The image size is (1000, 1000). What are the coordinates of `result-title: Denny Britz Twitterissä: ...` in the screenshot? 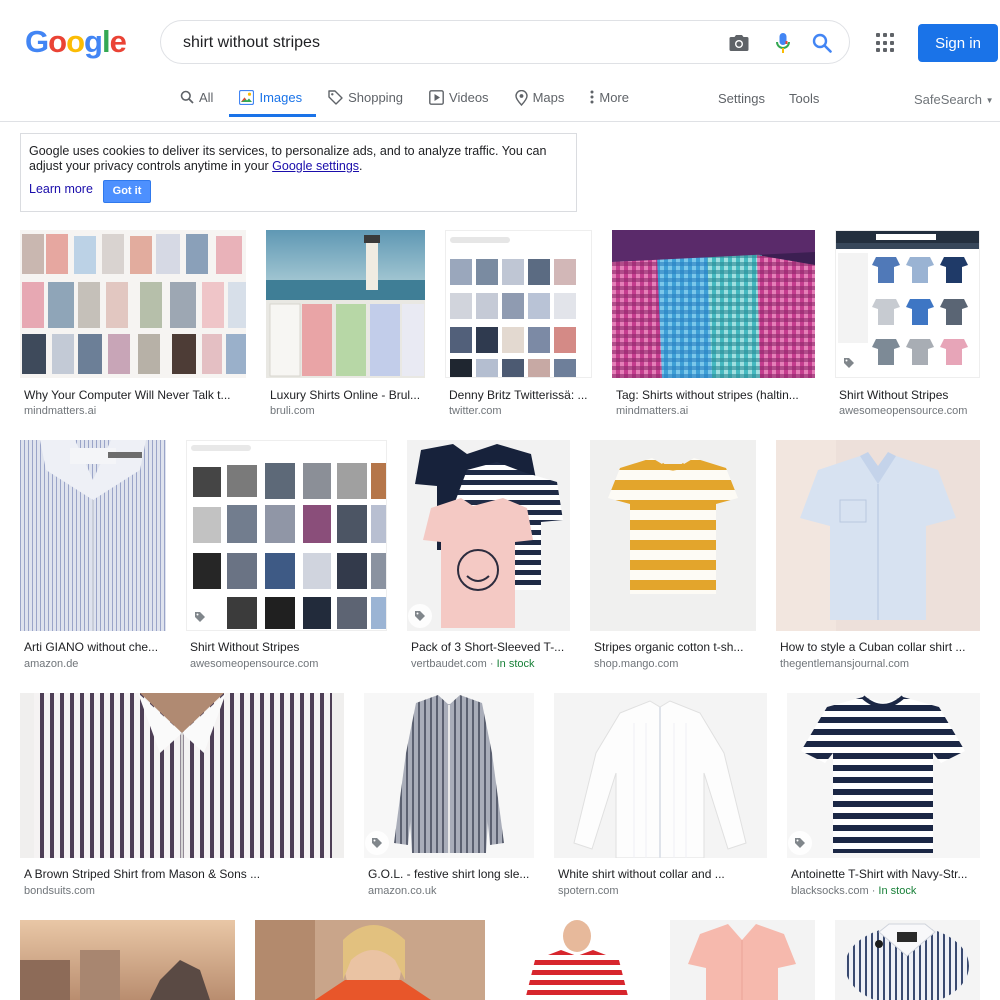 It's located at (519, 395).